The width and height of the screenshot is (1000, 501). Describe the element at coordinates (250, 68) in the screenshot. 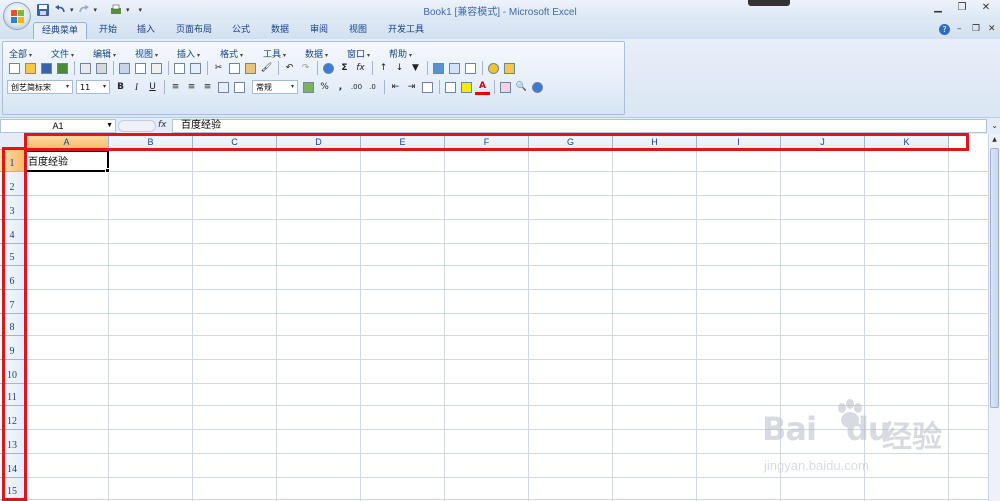

I see `paste-icon` at that location.